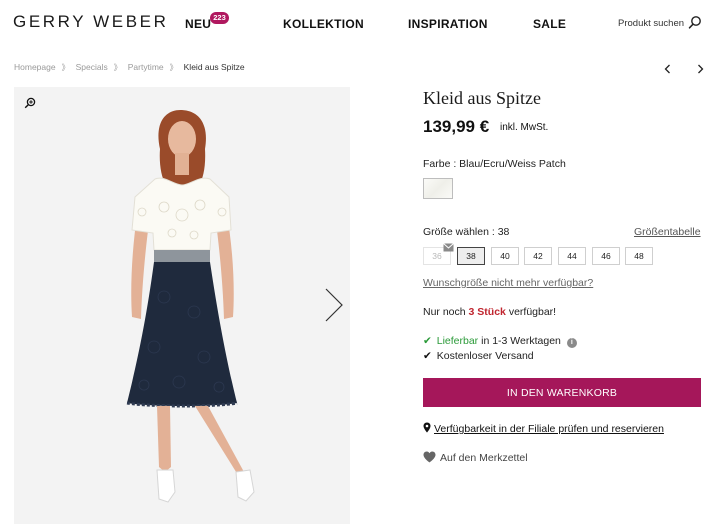 The image size is (720, 530). What do you see at coordinates (571, 343) in the screenshot?
I see `info-icon: i` at bounding box center [571, 343].